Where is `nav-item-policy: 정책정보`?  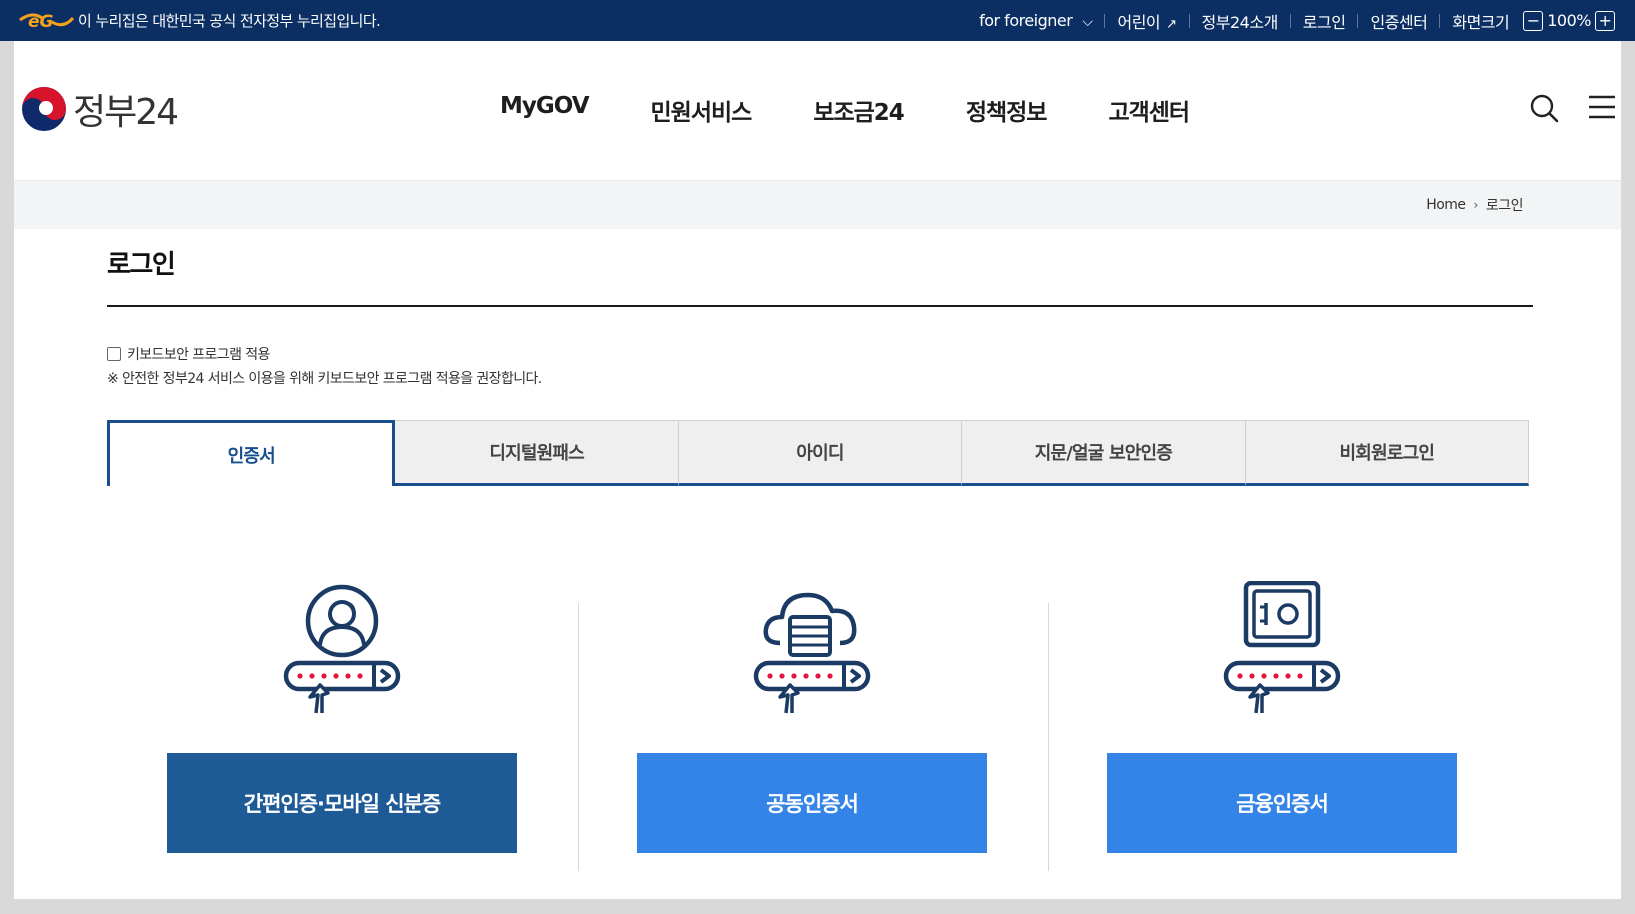
nav-item-policy: 정책정보 is located at coordinates (1007, 110).